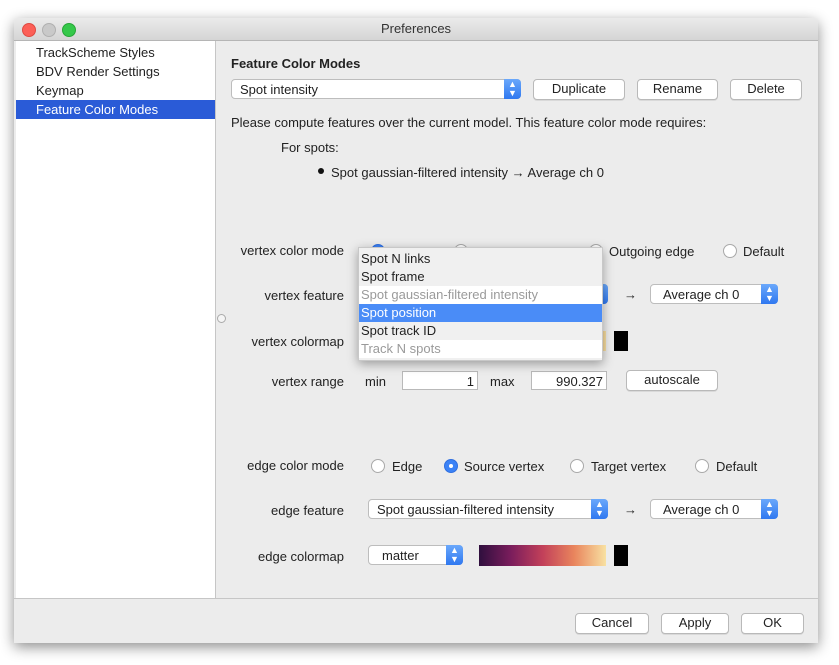 This screenshot has width=839, height=665. I want to click on vertex-max-input: 990.327, so click(569, 380).